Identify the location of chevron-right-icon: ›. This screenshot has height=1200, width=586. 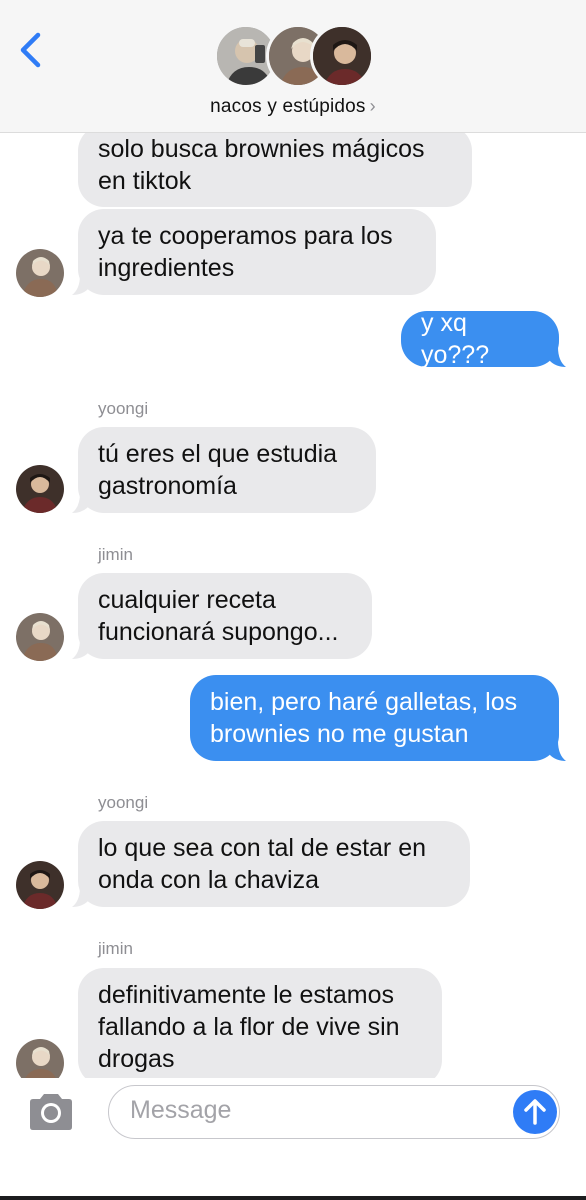
(372, 106).